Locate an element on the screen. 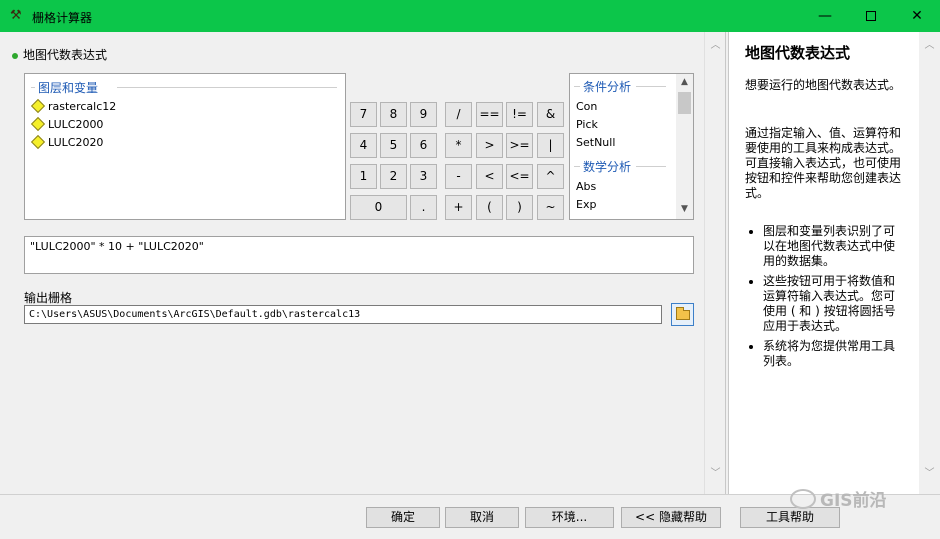  layer-item: rastercalc12 is located at coordinates (73, 106).